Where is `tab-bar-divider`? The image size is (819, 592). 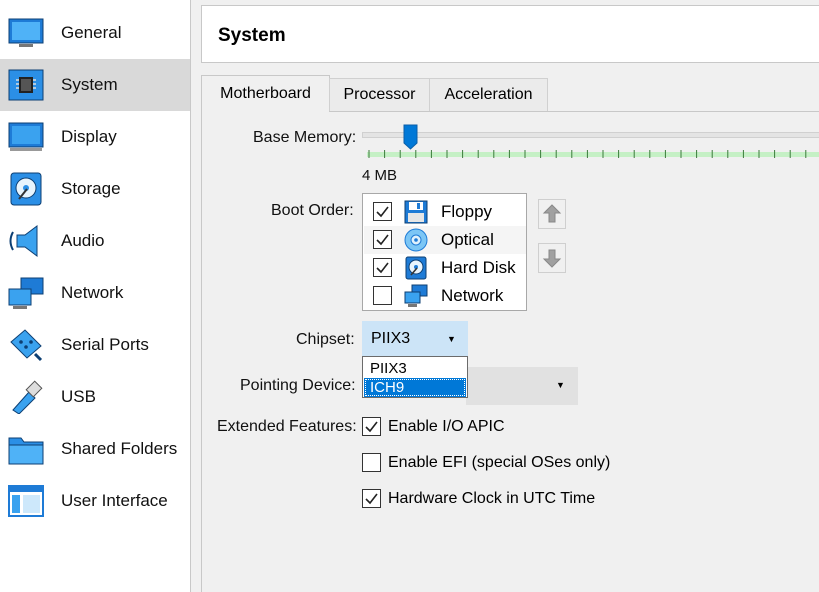 tab-bar-divider is located at coordinates (574, 111).